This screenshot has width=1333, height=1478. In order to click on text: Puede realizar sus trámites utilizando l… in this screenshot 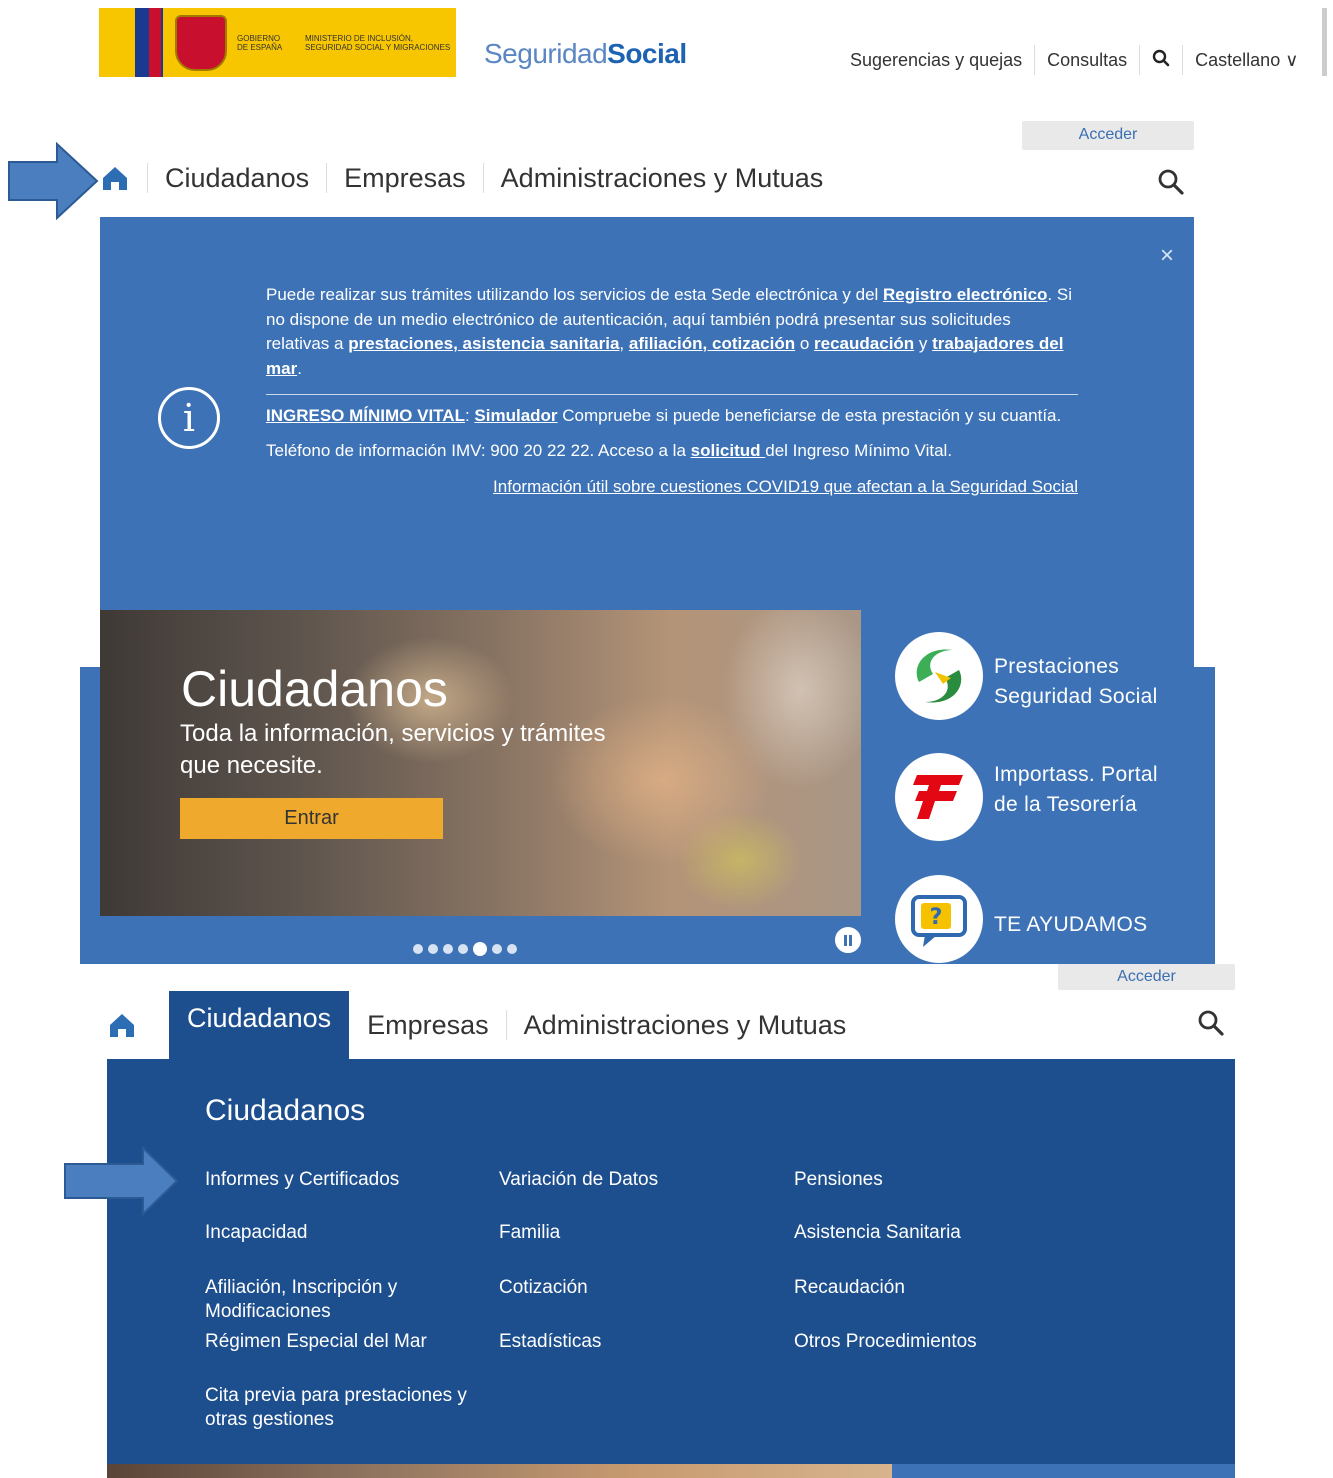, I will do `click(575, 294)`.